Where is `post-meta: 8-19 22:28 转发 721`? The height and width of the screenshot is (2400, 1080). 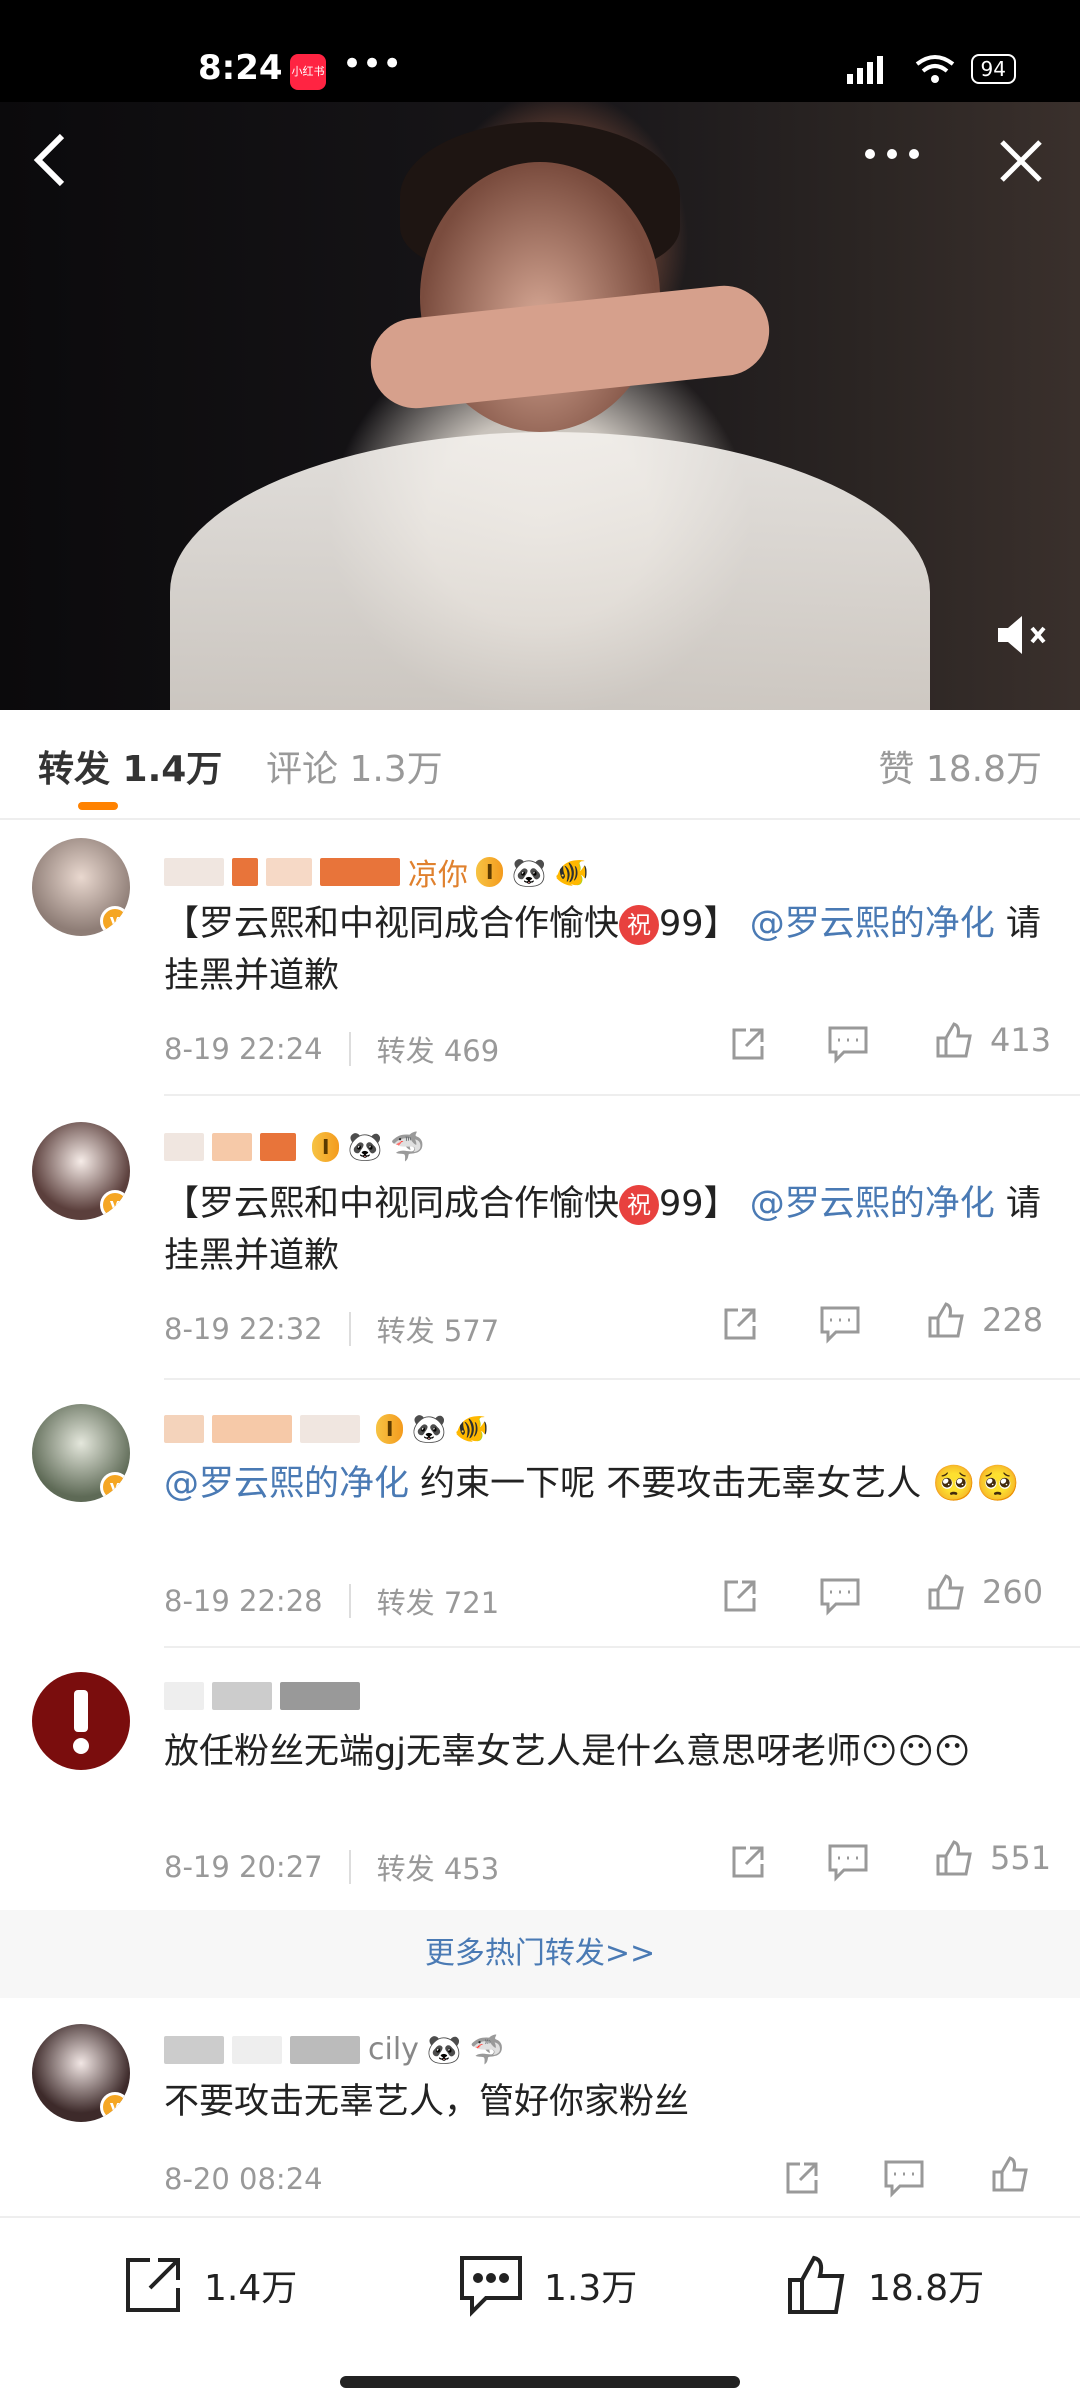
post-meta: 8-19 22:28 转发 721 is located at coordinates (331, 1601).